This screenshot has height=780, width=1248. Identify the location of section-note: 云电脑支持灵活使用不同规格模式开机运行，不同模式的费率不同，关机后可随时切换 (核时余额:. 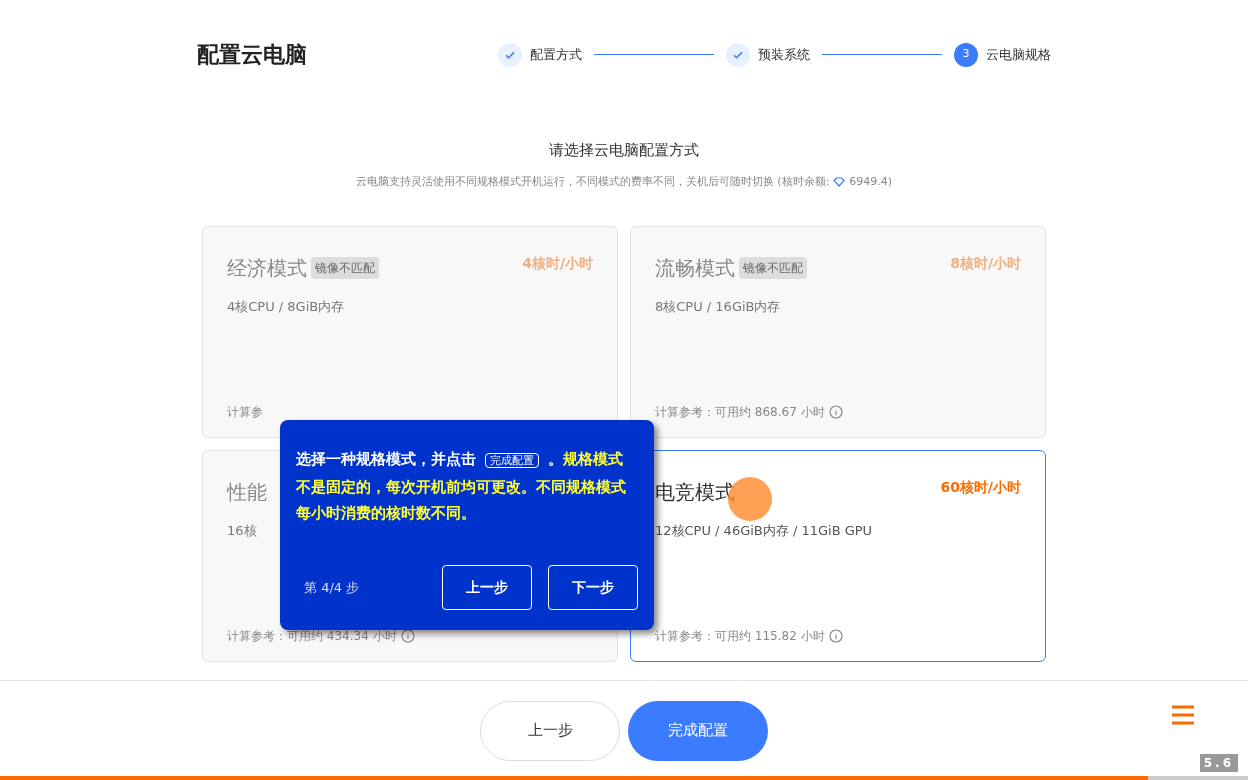
(592, 181).